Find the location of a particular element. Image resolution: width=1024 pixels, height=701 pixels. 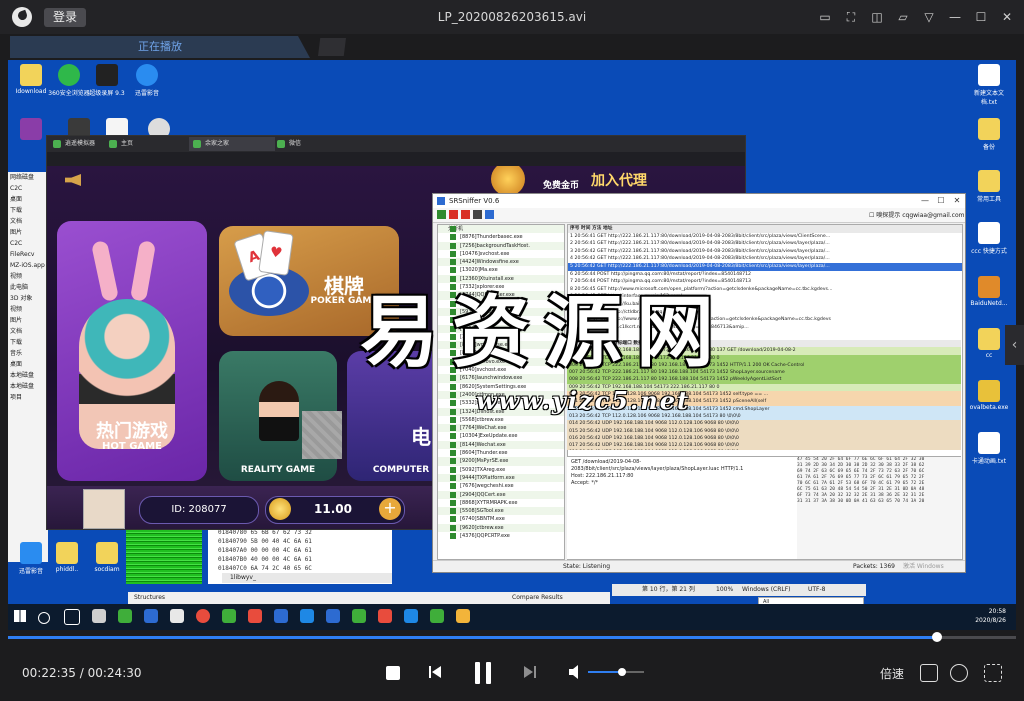

explorer-item: 音乐 is located at coordinates (28, 353).